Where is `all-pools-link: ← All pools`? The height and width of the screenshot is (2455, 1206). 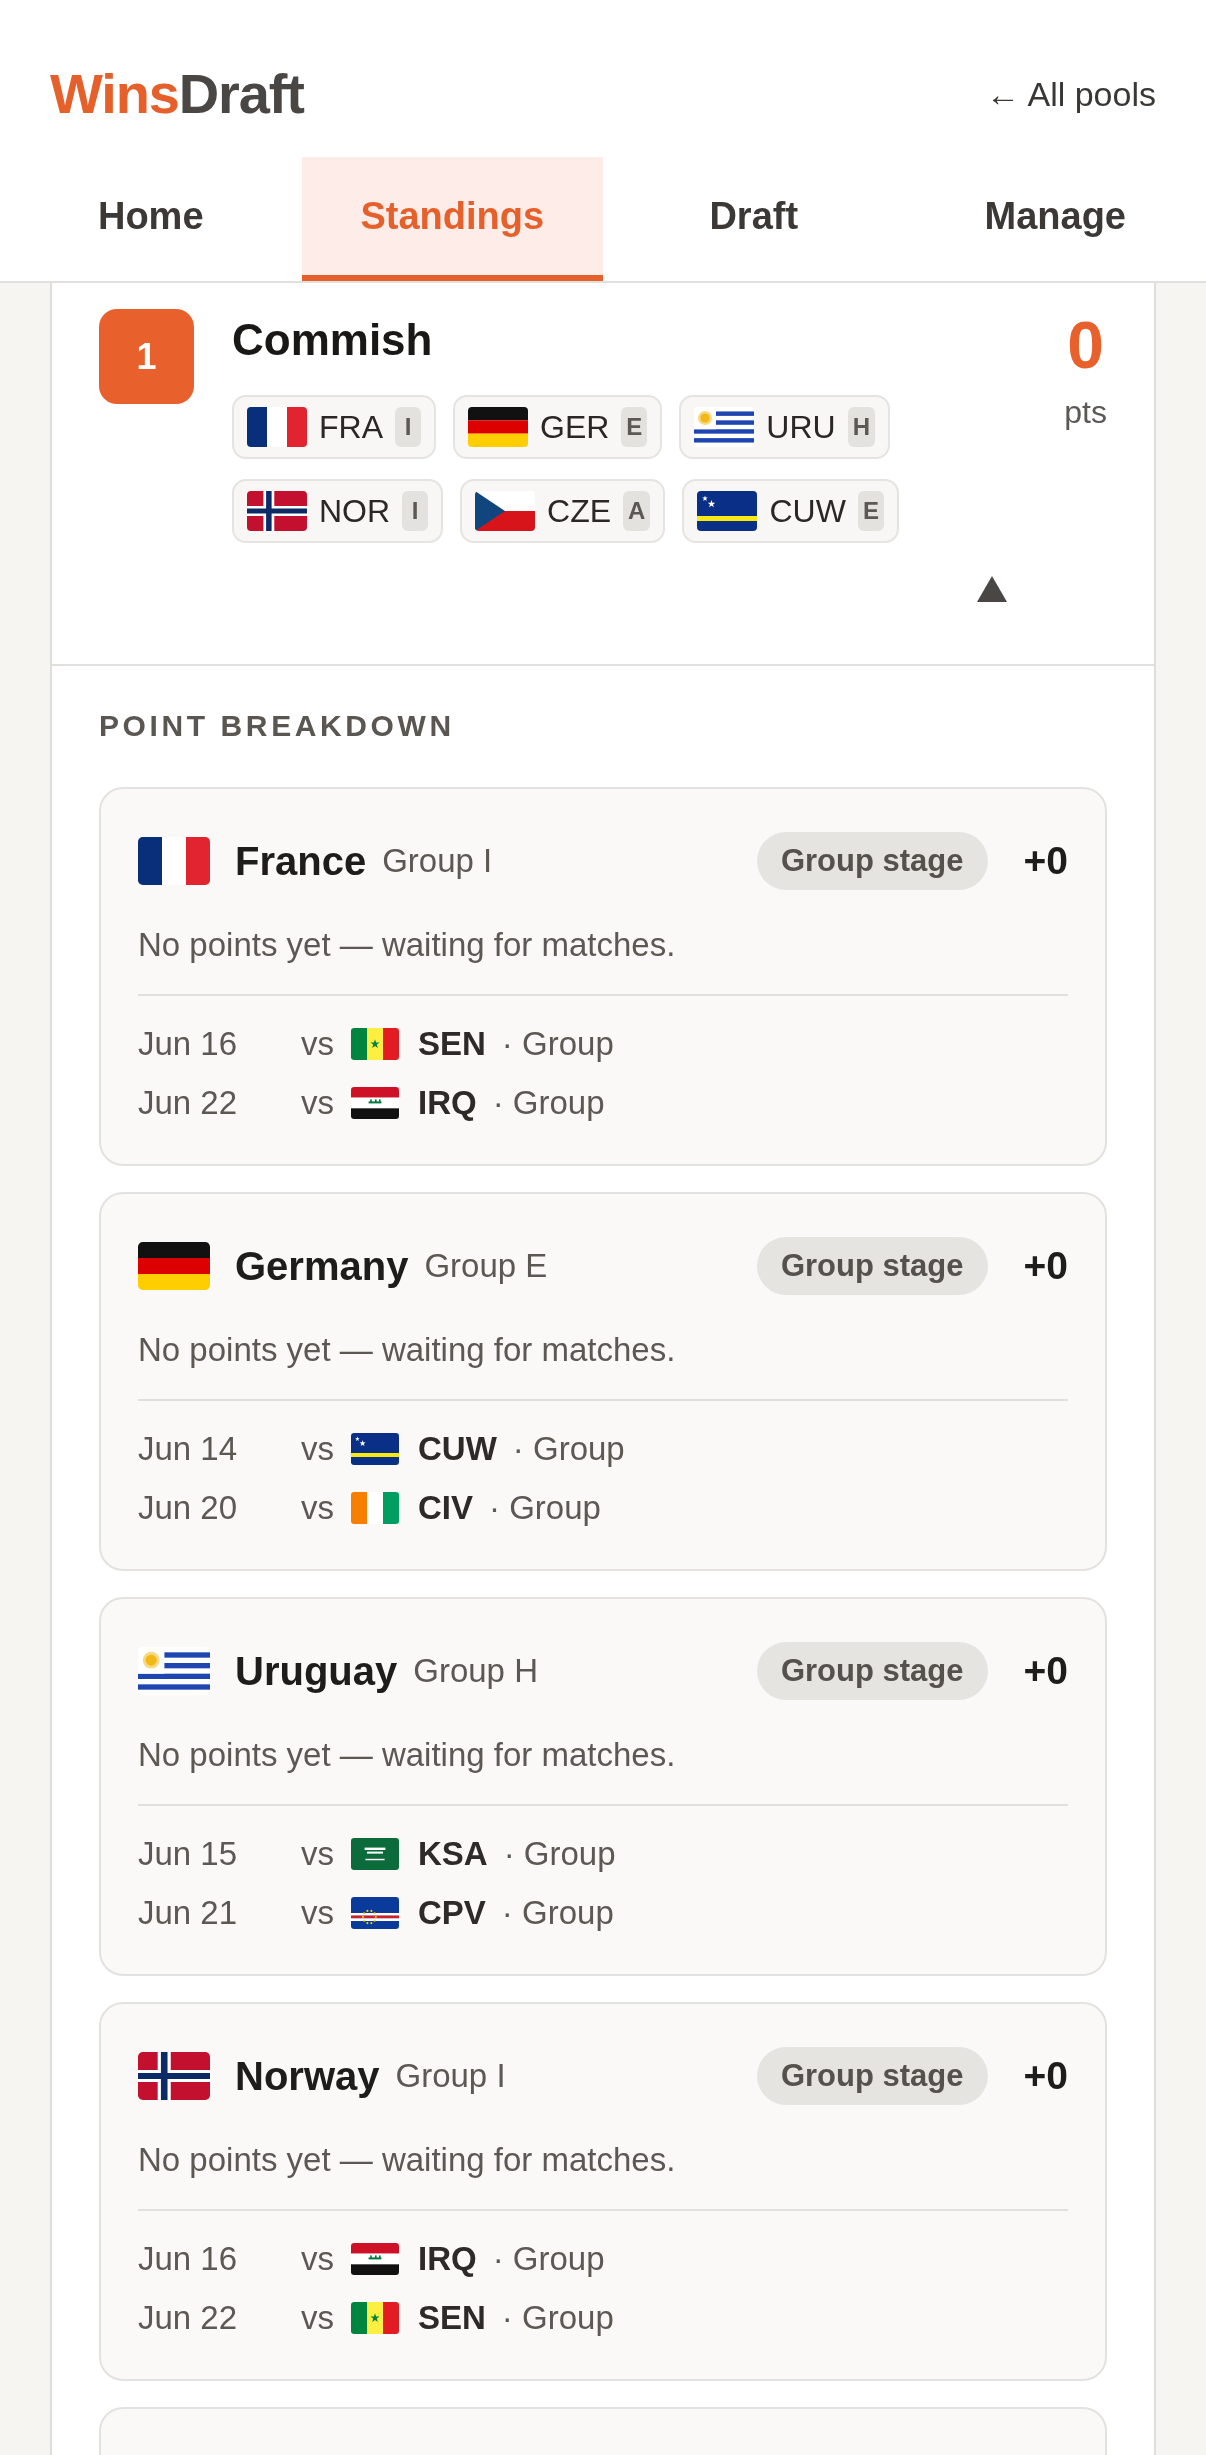 all-pools-link: ← All pools is located at coordinates (1070, 93).